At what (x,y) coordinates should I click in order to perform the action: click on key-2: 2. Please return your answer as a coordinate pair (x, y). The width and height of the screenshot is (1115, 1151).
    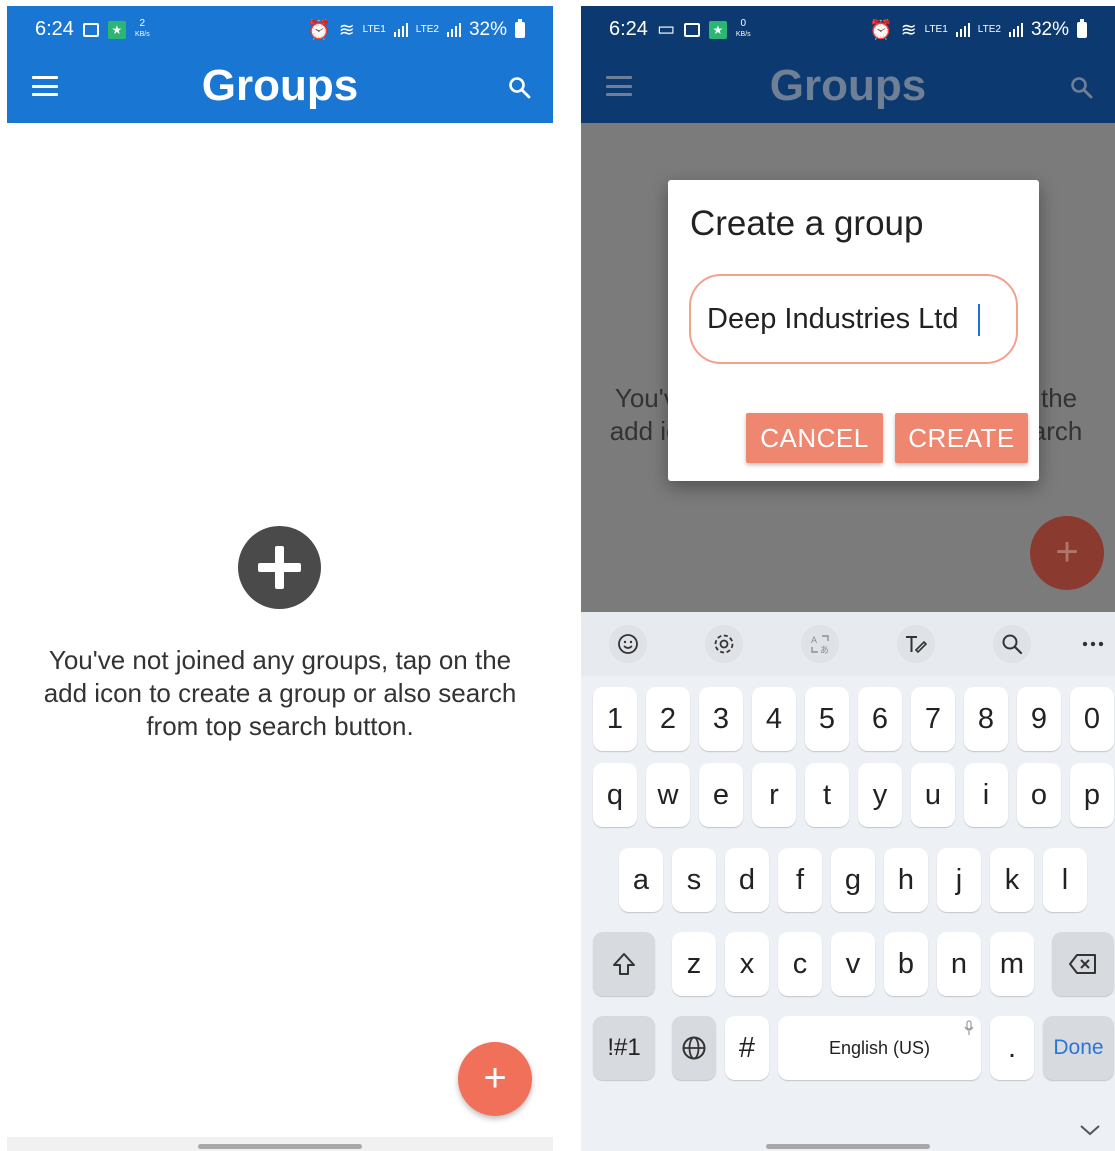
    Looking at the image, I should click on (668, 719).